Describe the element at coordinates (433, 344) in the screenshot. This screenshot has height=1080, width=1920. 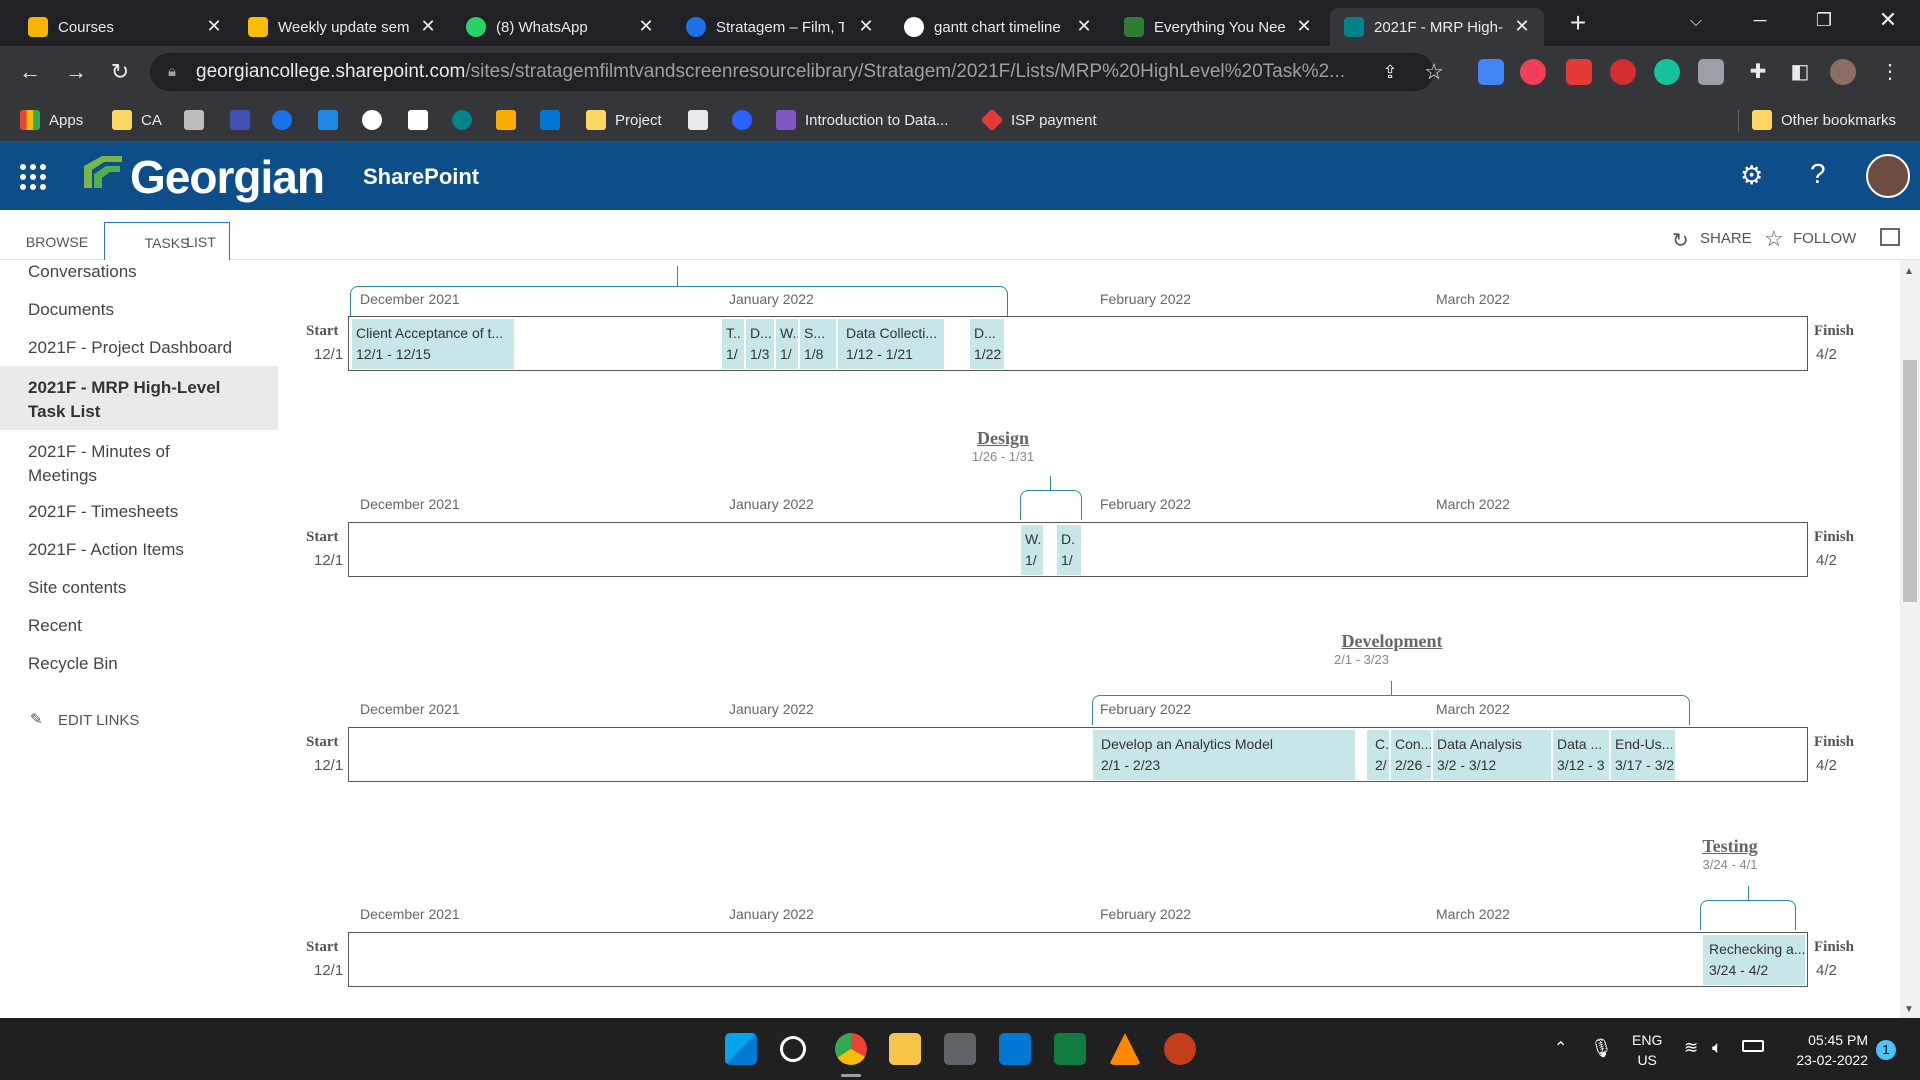
I see `timeline-task: Client Acceptance of t... 12/1 - 12/15` at that location.